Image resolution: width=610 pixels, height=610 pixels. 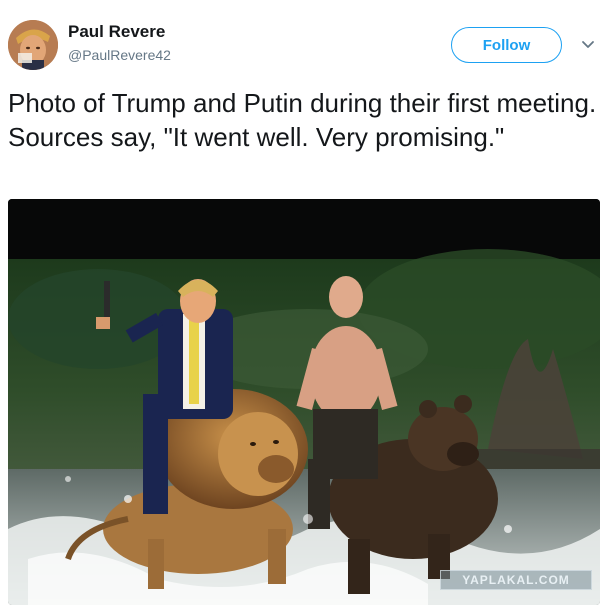 I want to click on media-watermark: YAPLAKAL.COM, so click(x=516, y=580).